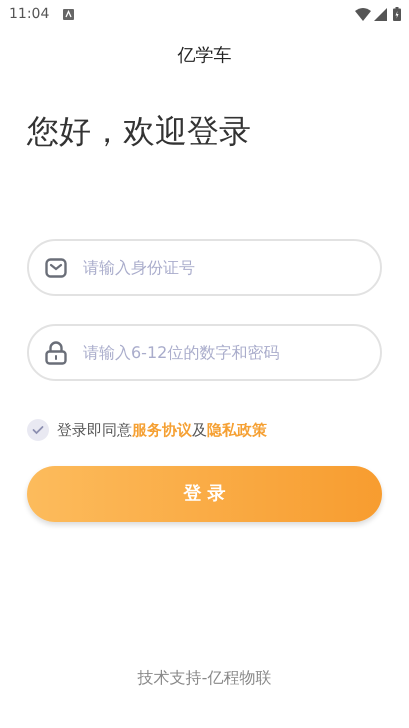 The height and width of the screenshot is (728, 409). I want to click on agreement-link: 隐私政策, so click(237, 430).